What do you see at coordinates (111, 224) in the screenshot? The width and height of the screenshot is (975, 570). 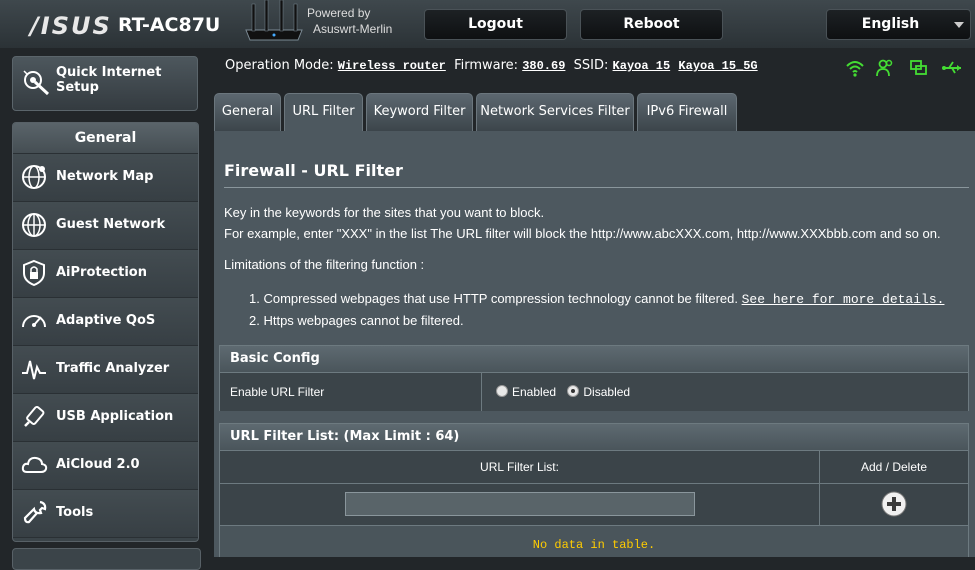 I see `sidebar-item-label: Guest Network` at bounding box center [111, 224].